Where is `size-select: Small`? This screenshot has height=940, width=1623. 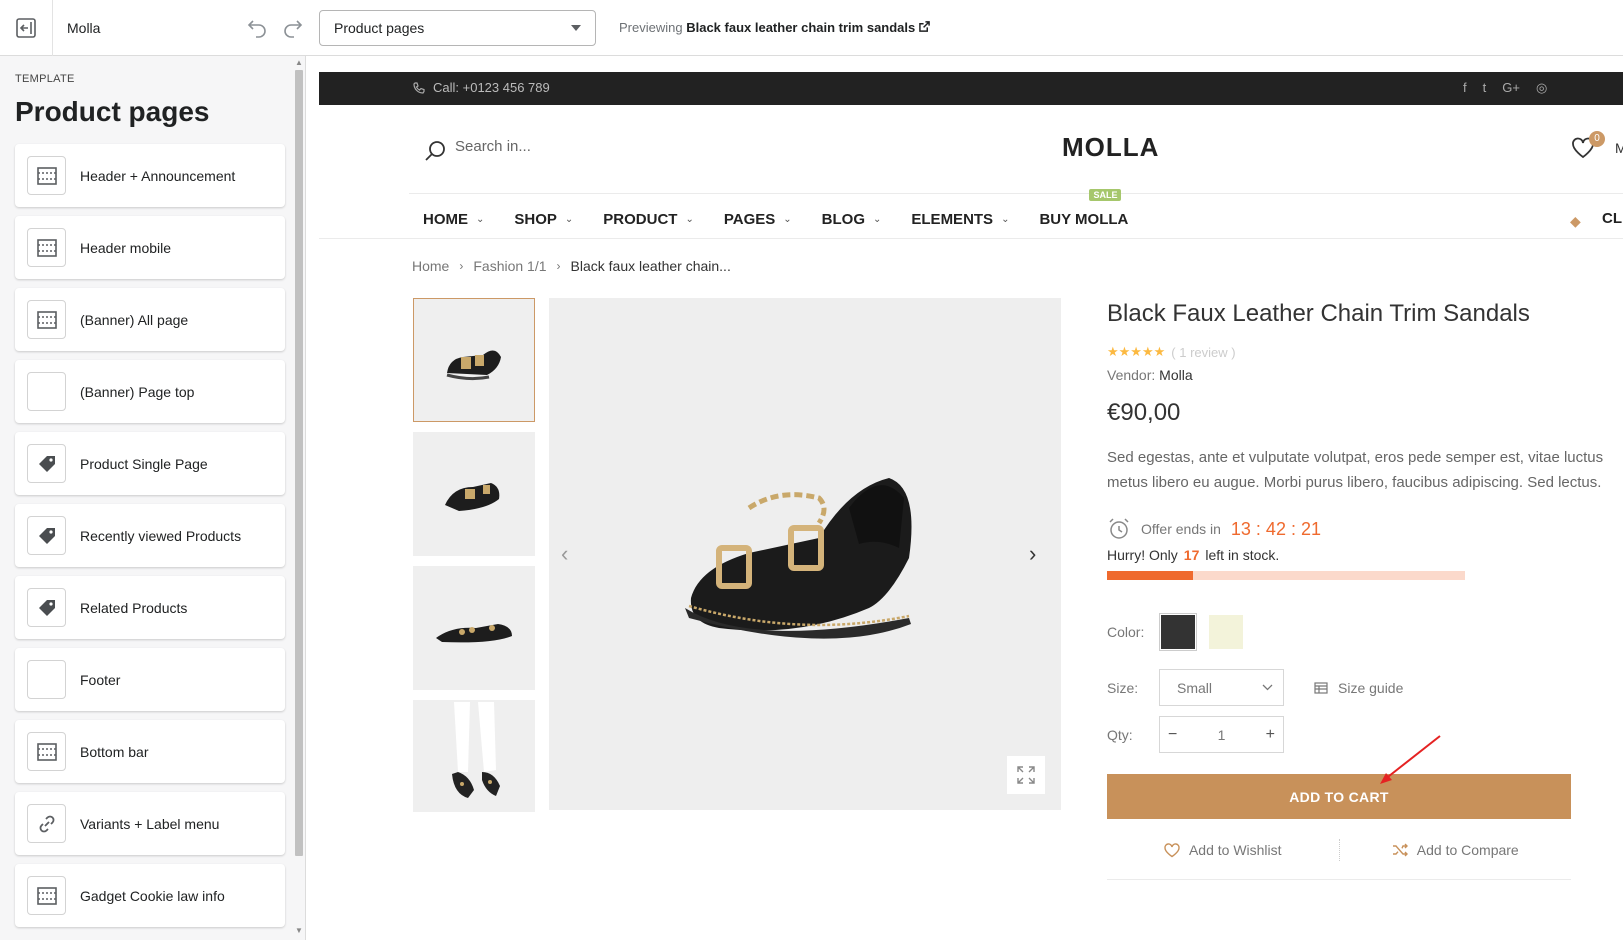
size-select: Small is located at coordinates (1221, 687).